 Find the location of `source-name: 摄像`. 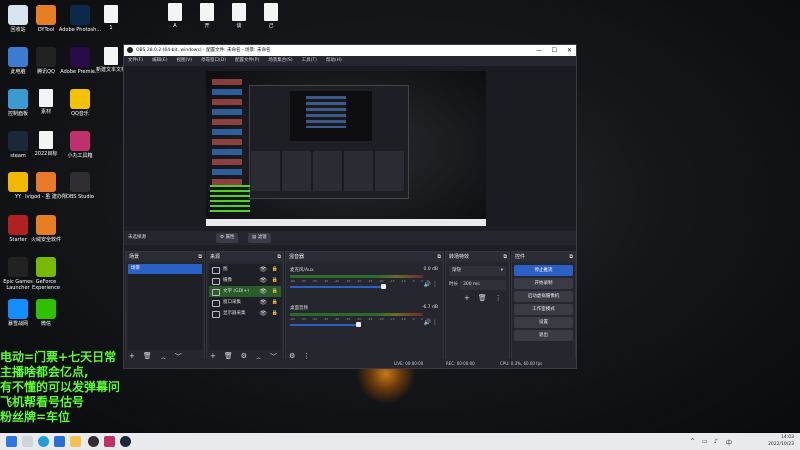

source-name: 摄像 is located at coordinates (227, 280).